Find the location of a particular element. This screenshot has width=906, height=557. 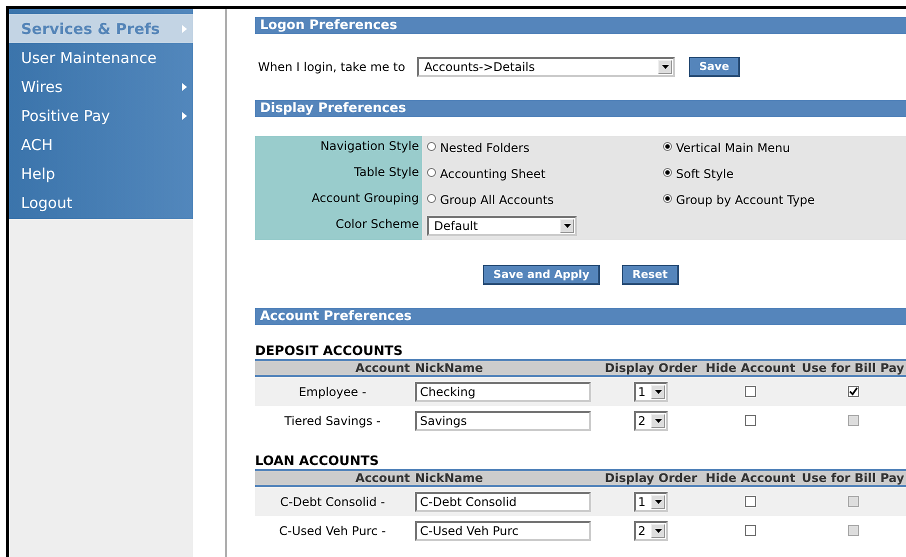

save-button: Save is located at coordinates (714, 67).